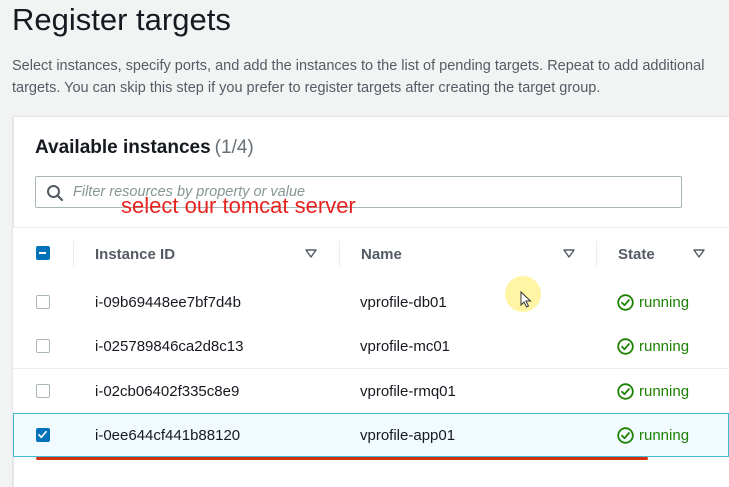 This screenshot has height=487, width=729. Describe the element at coordinates (405, 346) in the screenshot. I see `instance-name-cell: vprofile-mc01` at that location.